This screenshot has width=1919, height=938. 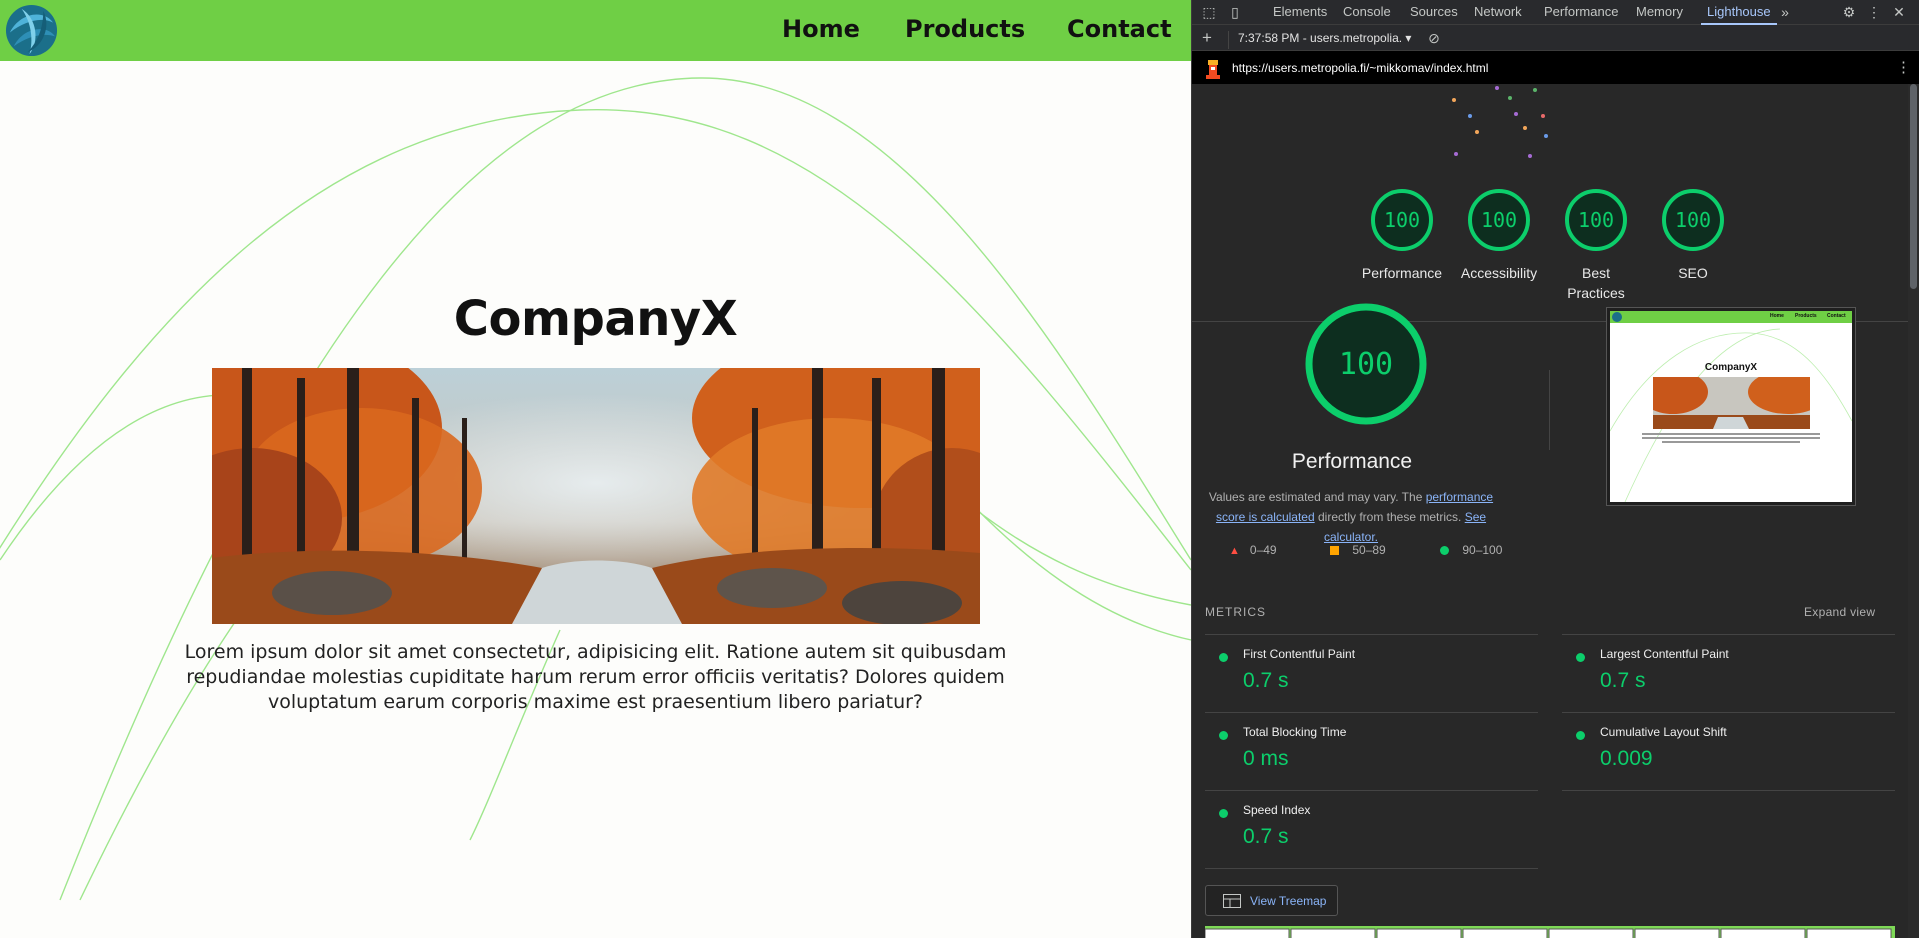 What do you see at coordinates (1389, 517) in the screenshot?
I see `performance-desc-text-2: directly from these metrics.` at bounding box center [1389, 517].